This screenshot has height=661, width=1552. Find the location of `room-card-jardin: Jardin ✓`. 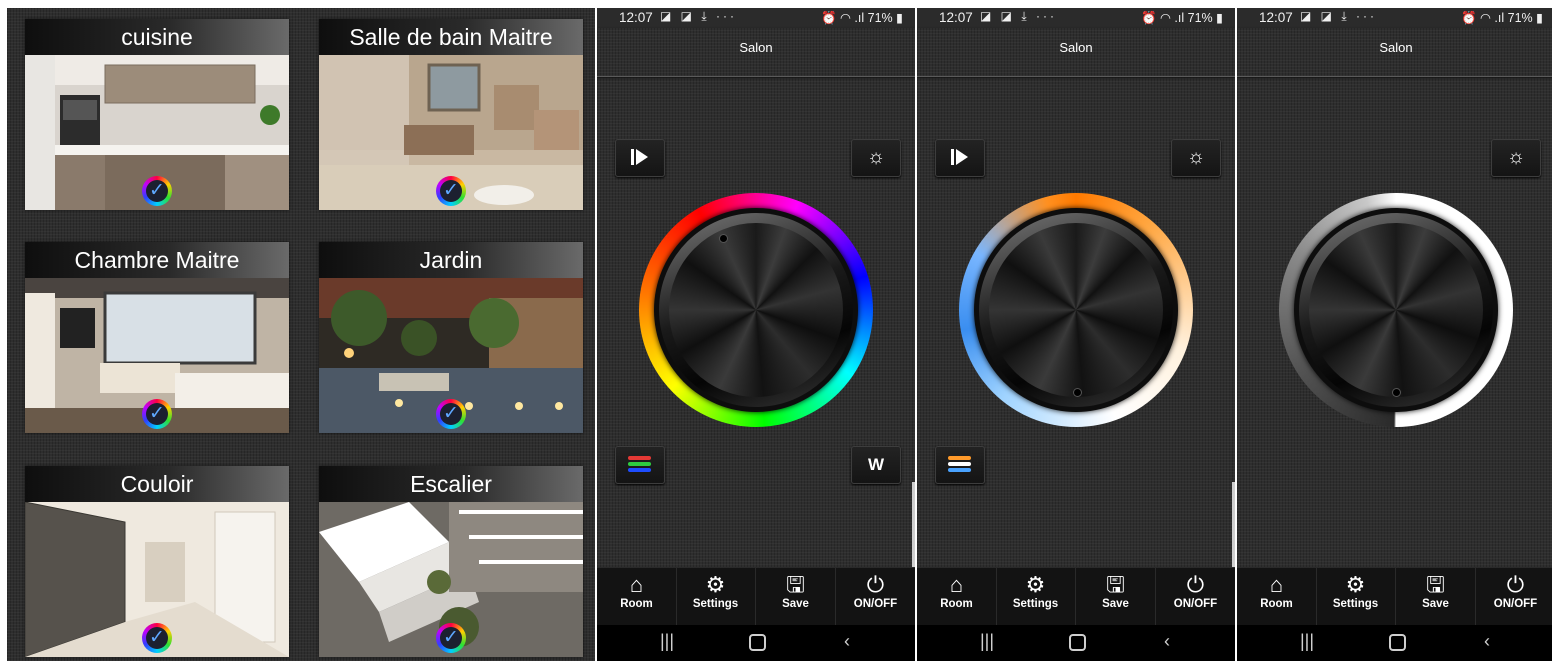

room-card-jardin: Jardin ✓ is located at coordinates (451, 337).